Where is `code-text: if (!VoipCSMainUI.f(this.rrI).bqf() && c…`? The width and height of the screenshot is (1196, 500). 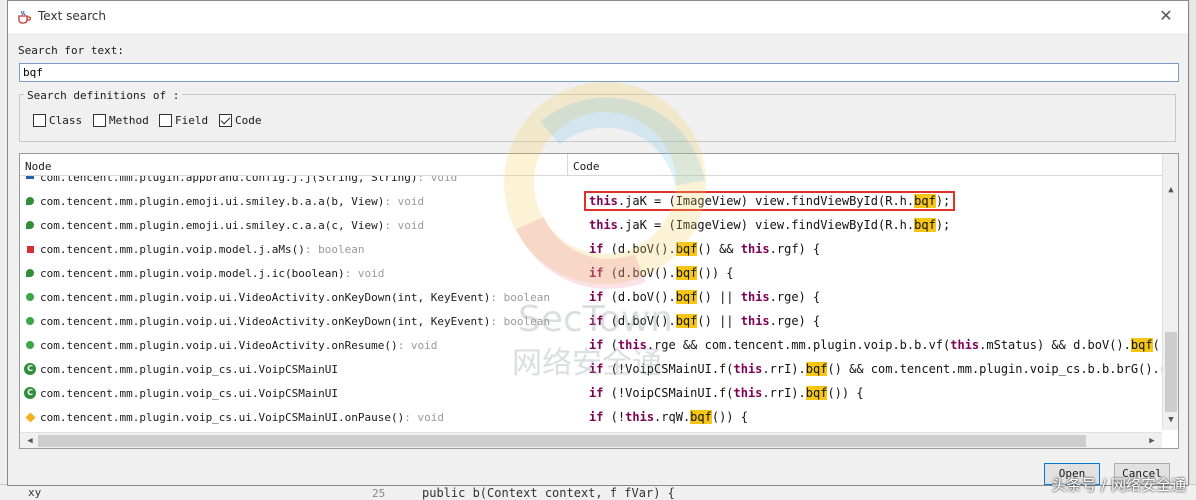
code-text: if (!VoipCSMainUI.f(this.rrI).bqf() && c… is located at coordinates (875, 369).